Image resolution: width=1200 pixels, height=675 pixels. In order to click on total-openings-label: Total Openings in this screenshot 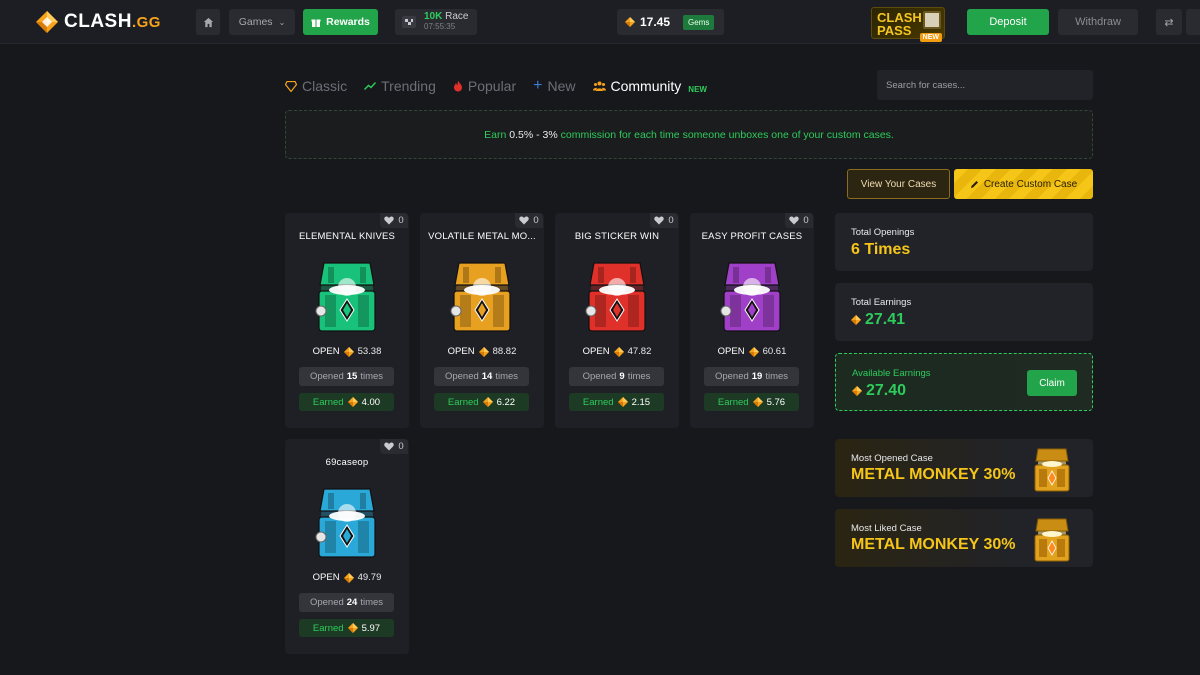, I will do `click(883, 232)`.